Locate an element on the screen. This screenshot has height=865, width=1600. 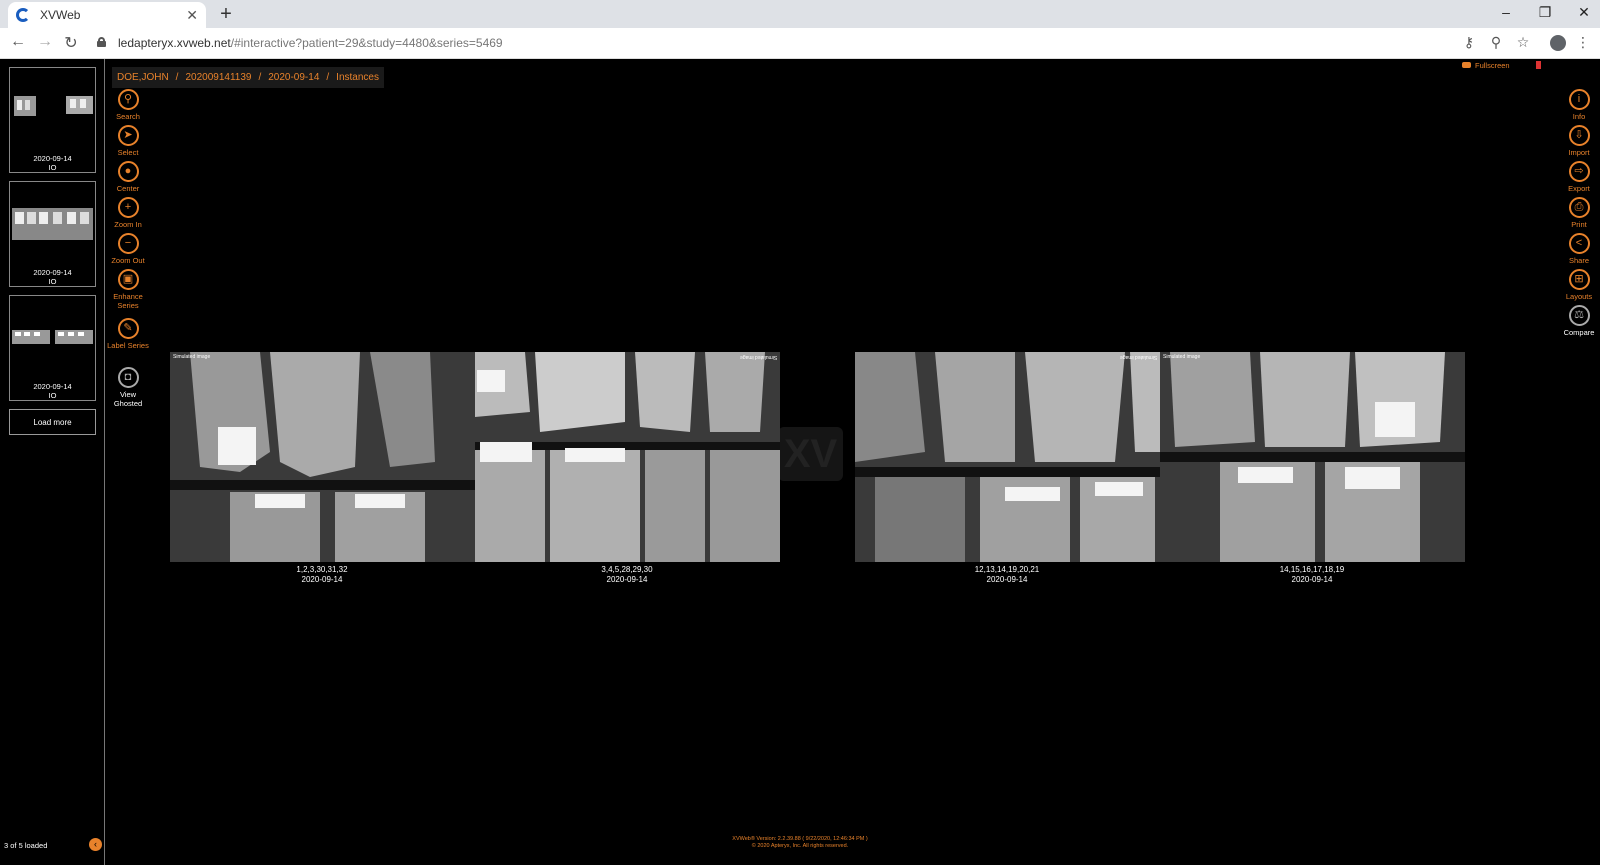
image-teeth: 12,13,14,19,20,21 is located at coordinates (1007, 569).